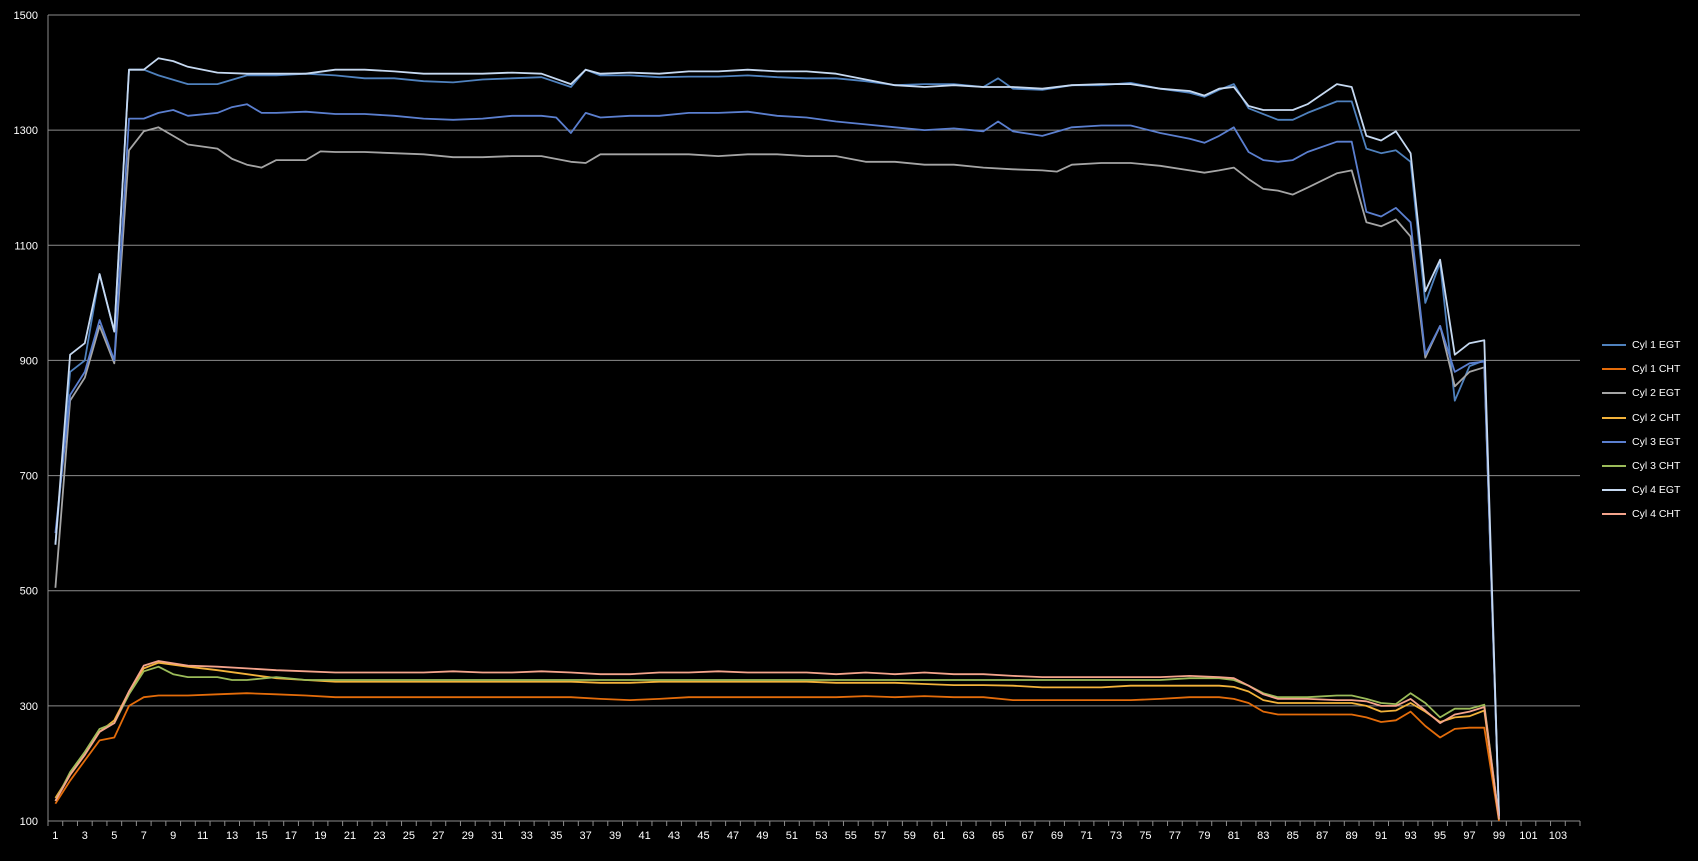 This screenshot has width=1698, height=861. What do you see at coordinates (1656, 393) in the screenshot?
I see `legend-label: Cyl 2 EGT` at bounding box center [1656, 393].